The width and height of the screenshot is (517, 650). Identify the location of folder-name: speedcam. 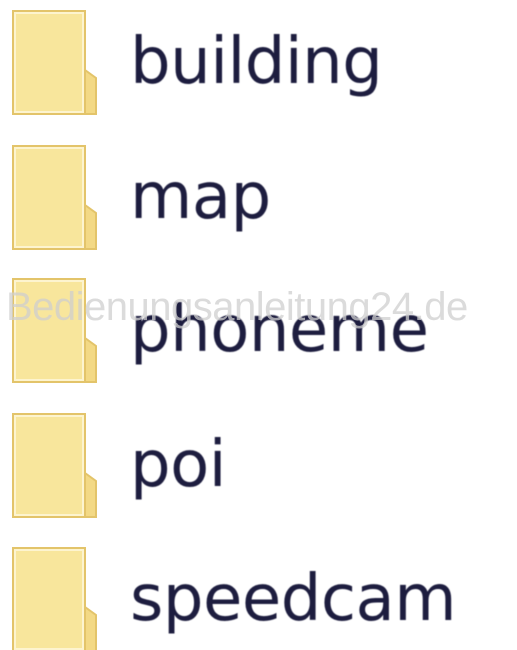
(293, 599).